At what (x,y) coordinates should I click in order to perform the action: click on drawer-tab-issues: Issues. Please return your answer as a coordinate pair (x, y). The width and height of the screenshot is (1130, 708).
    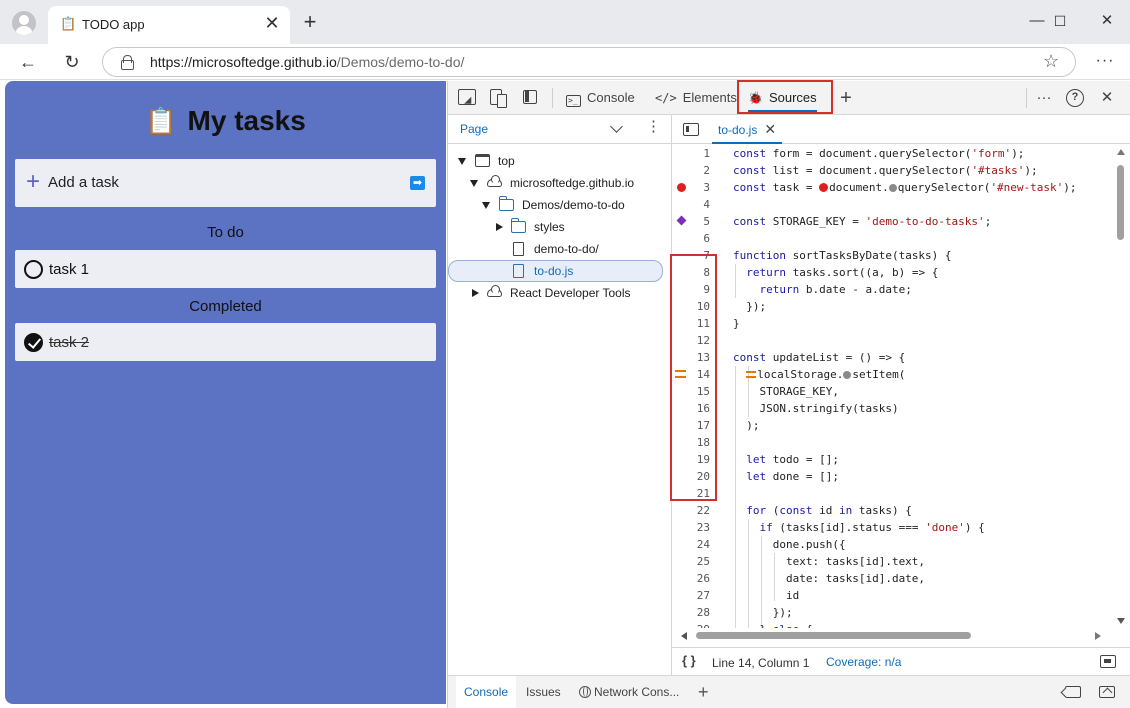
    Looking at the image, I should click on (543, 692).